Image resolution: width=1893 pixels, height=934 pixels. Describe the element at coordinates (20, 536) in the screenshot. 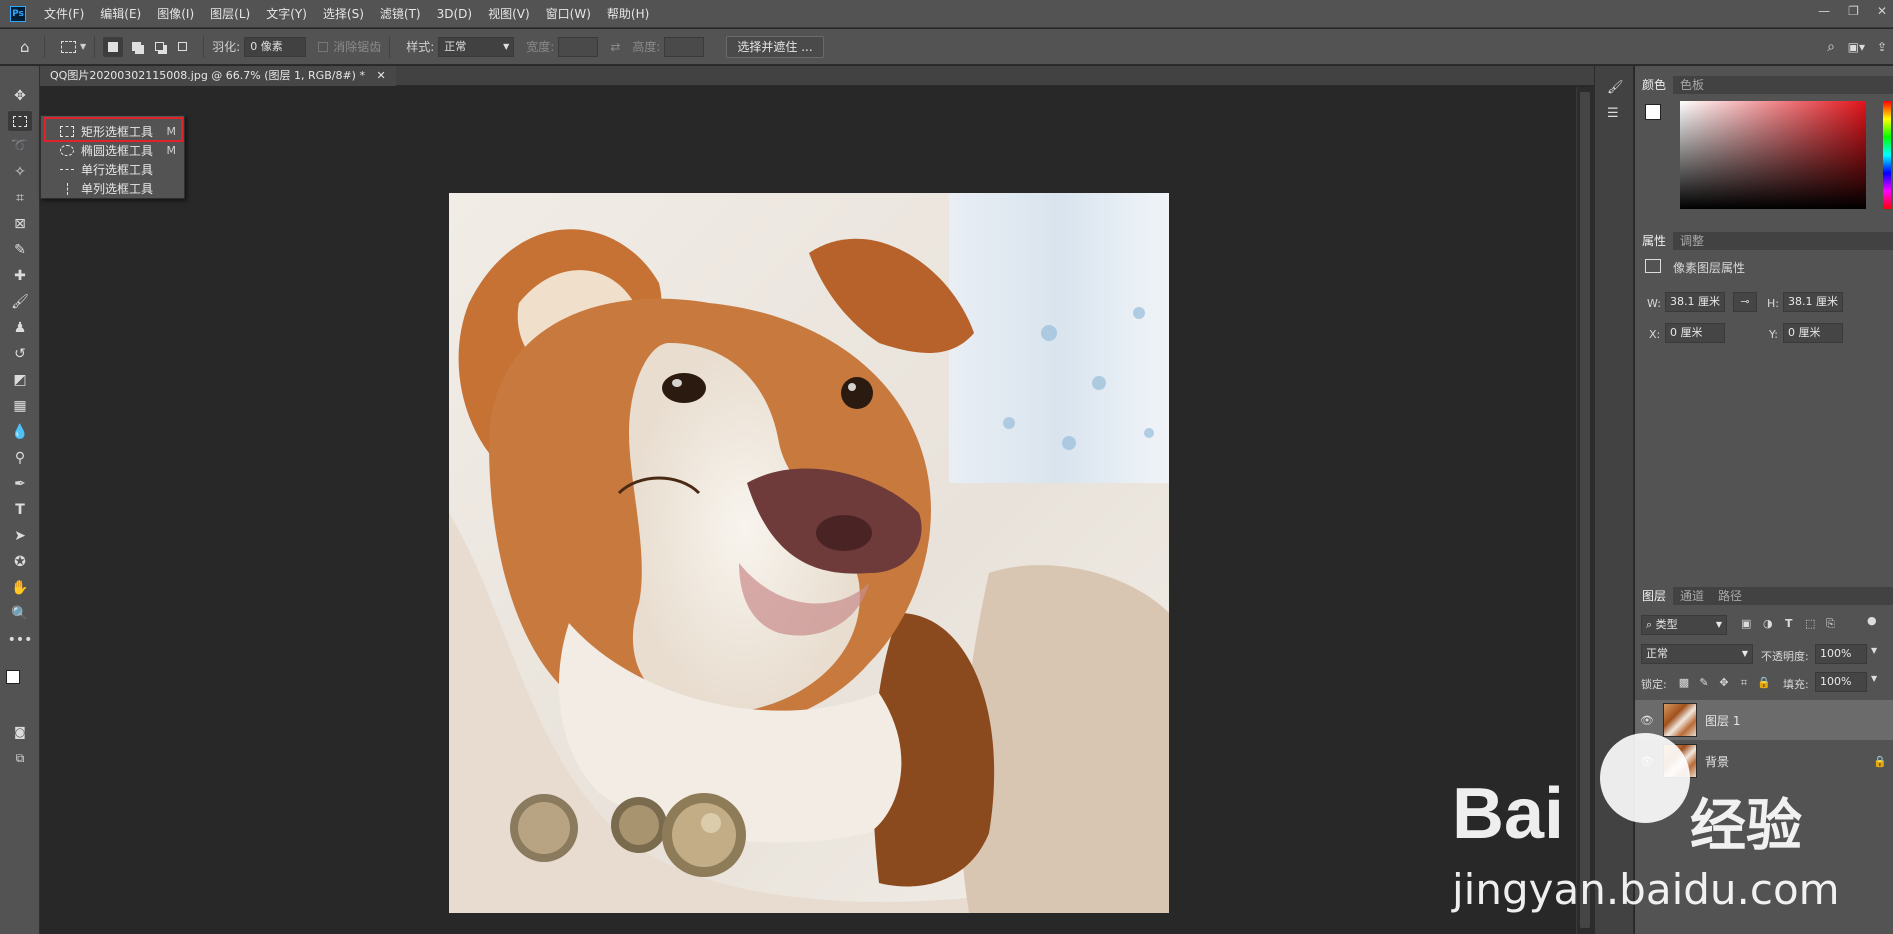

I see `path-selection-tool-icon: ➤` at that location.